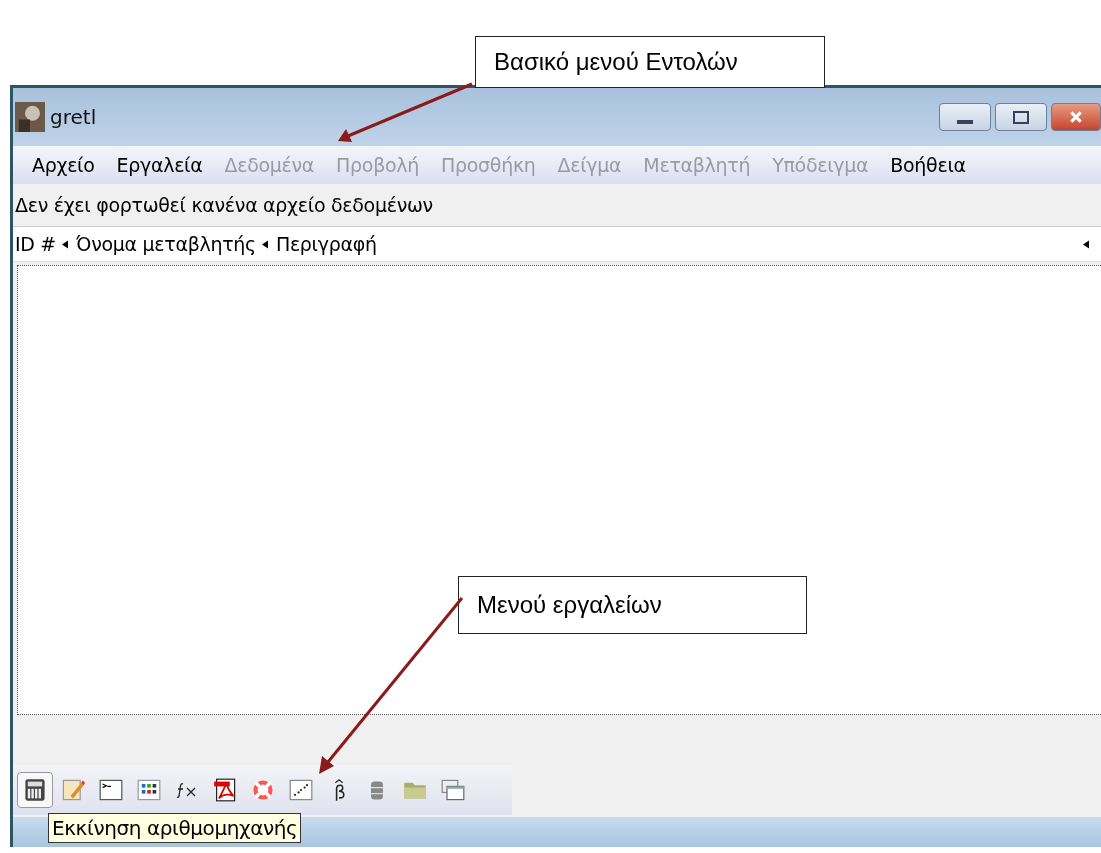  Describe the element at coordinates (63, 165) in the screenshot. I see `menu-item: Αρχείο` at that location.